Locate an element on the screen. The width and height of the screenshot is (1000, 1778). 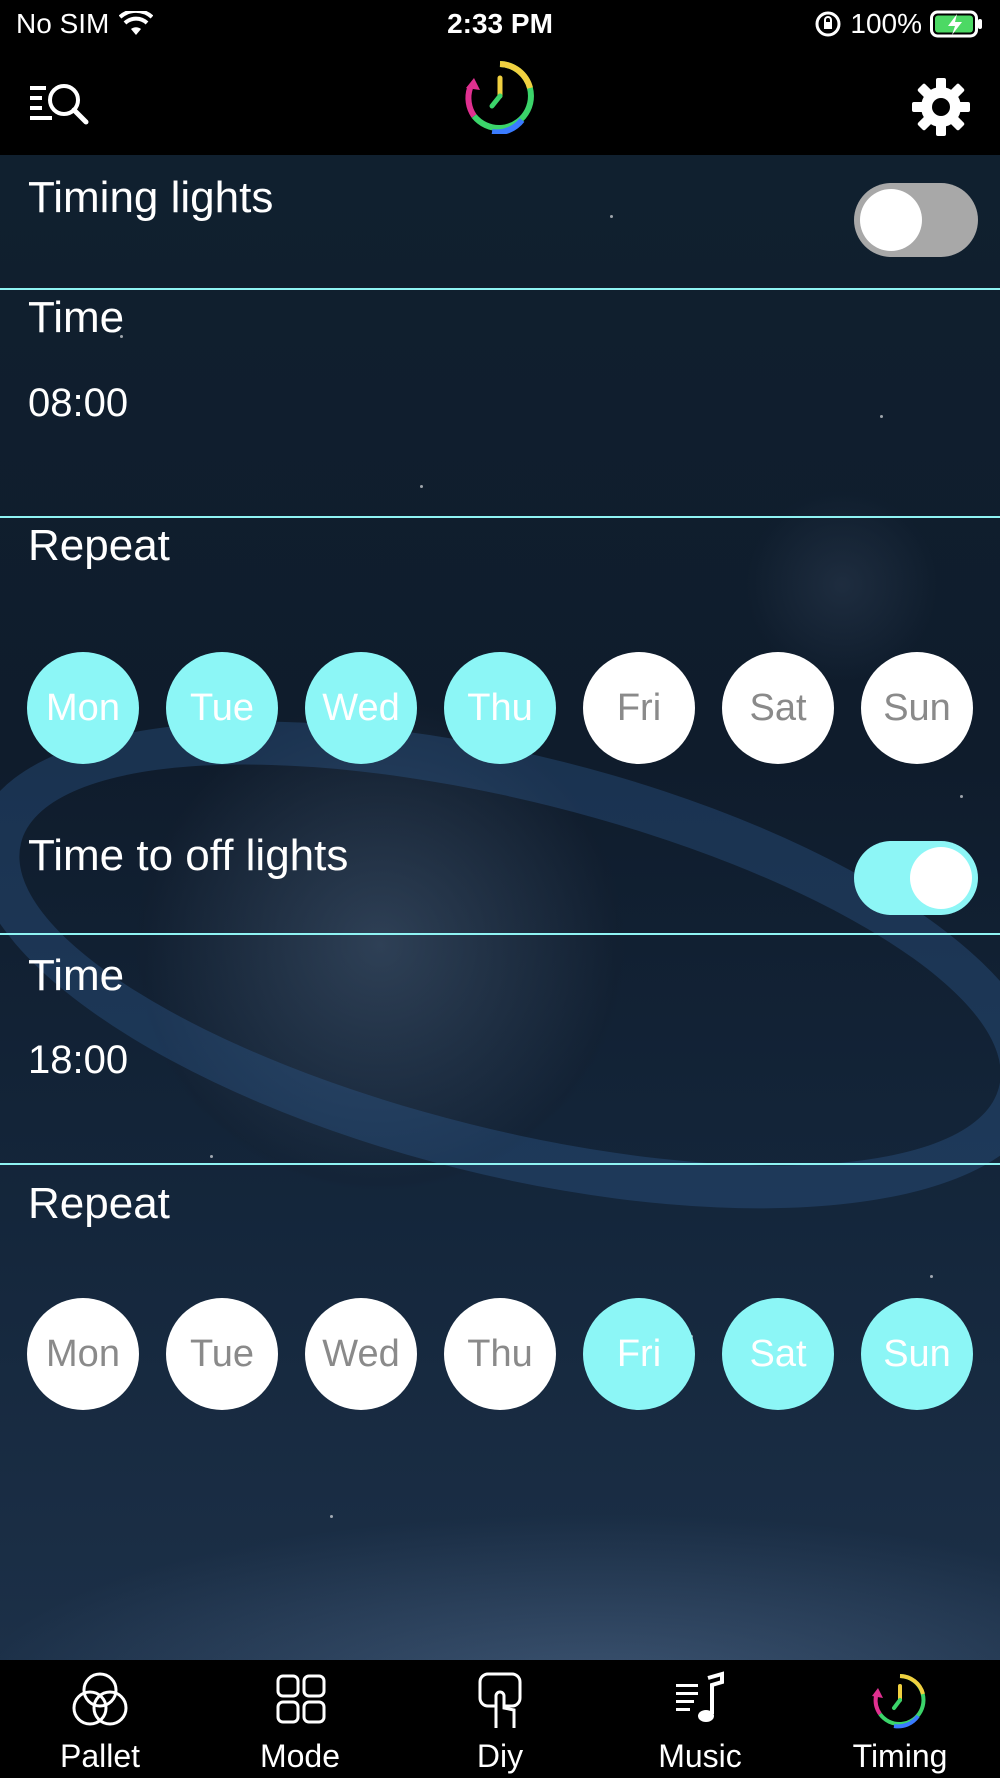
tab-diy: Diy is located at coordinates (500, 1719).